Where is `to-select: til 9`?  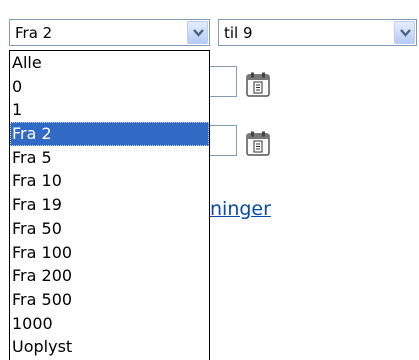
to-select: til 9 is located at coordinates (317, 32).